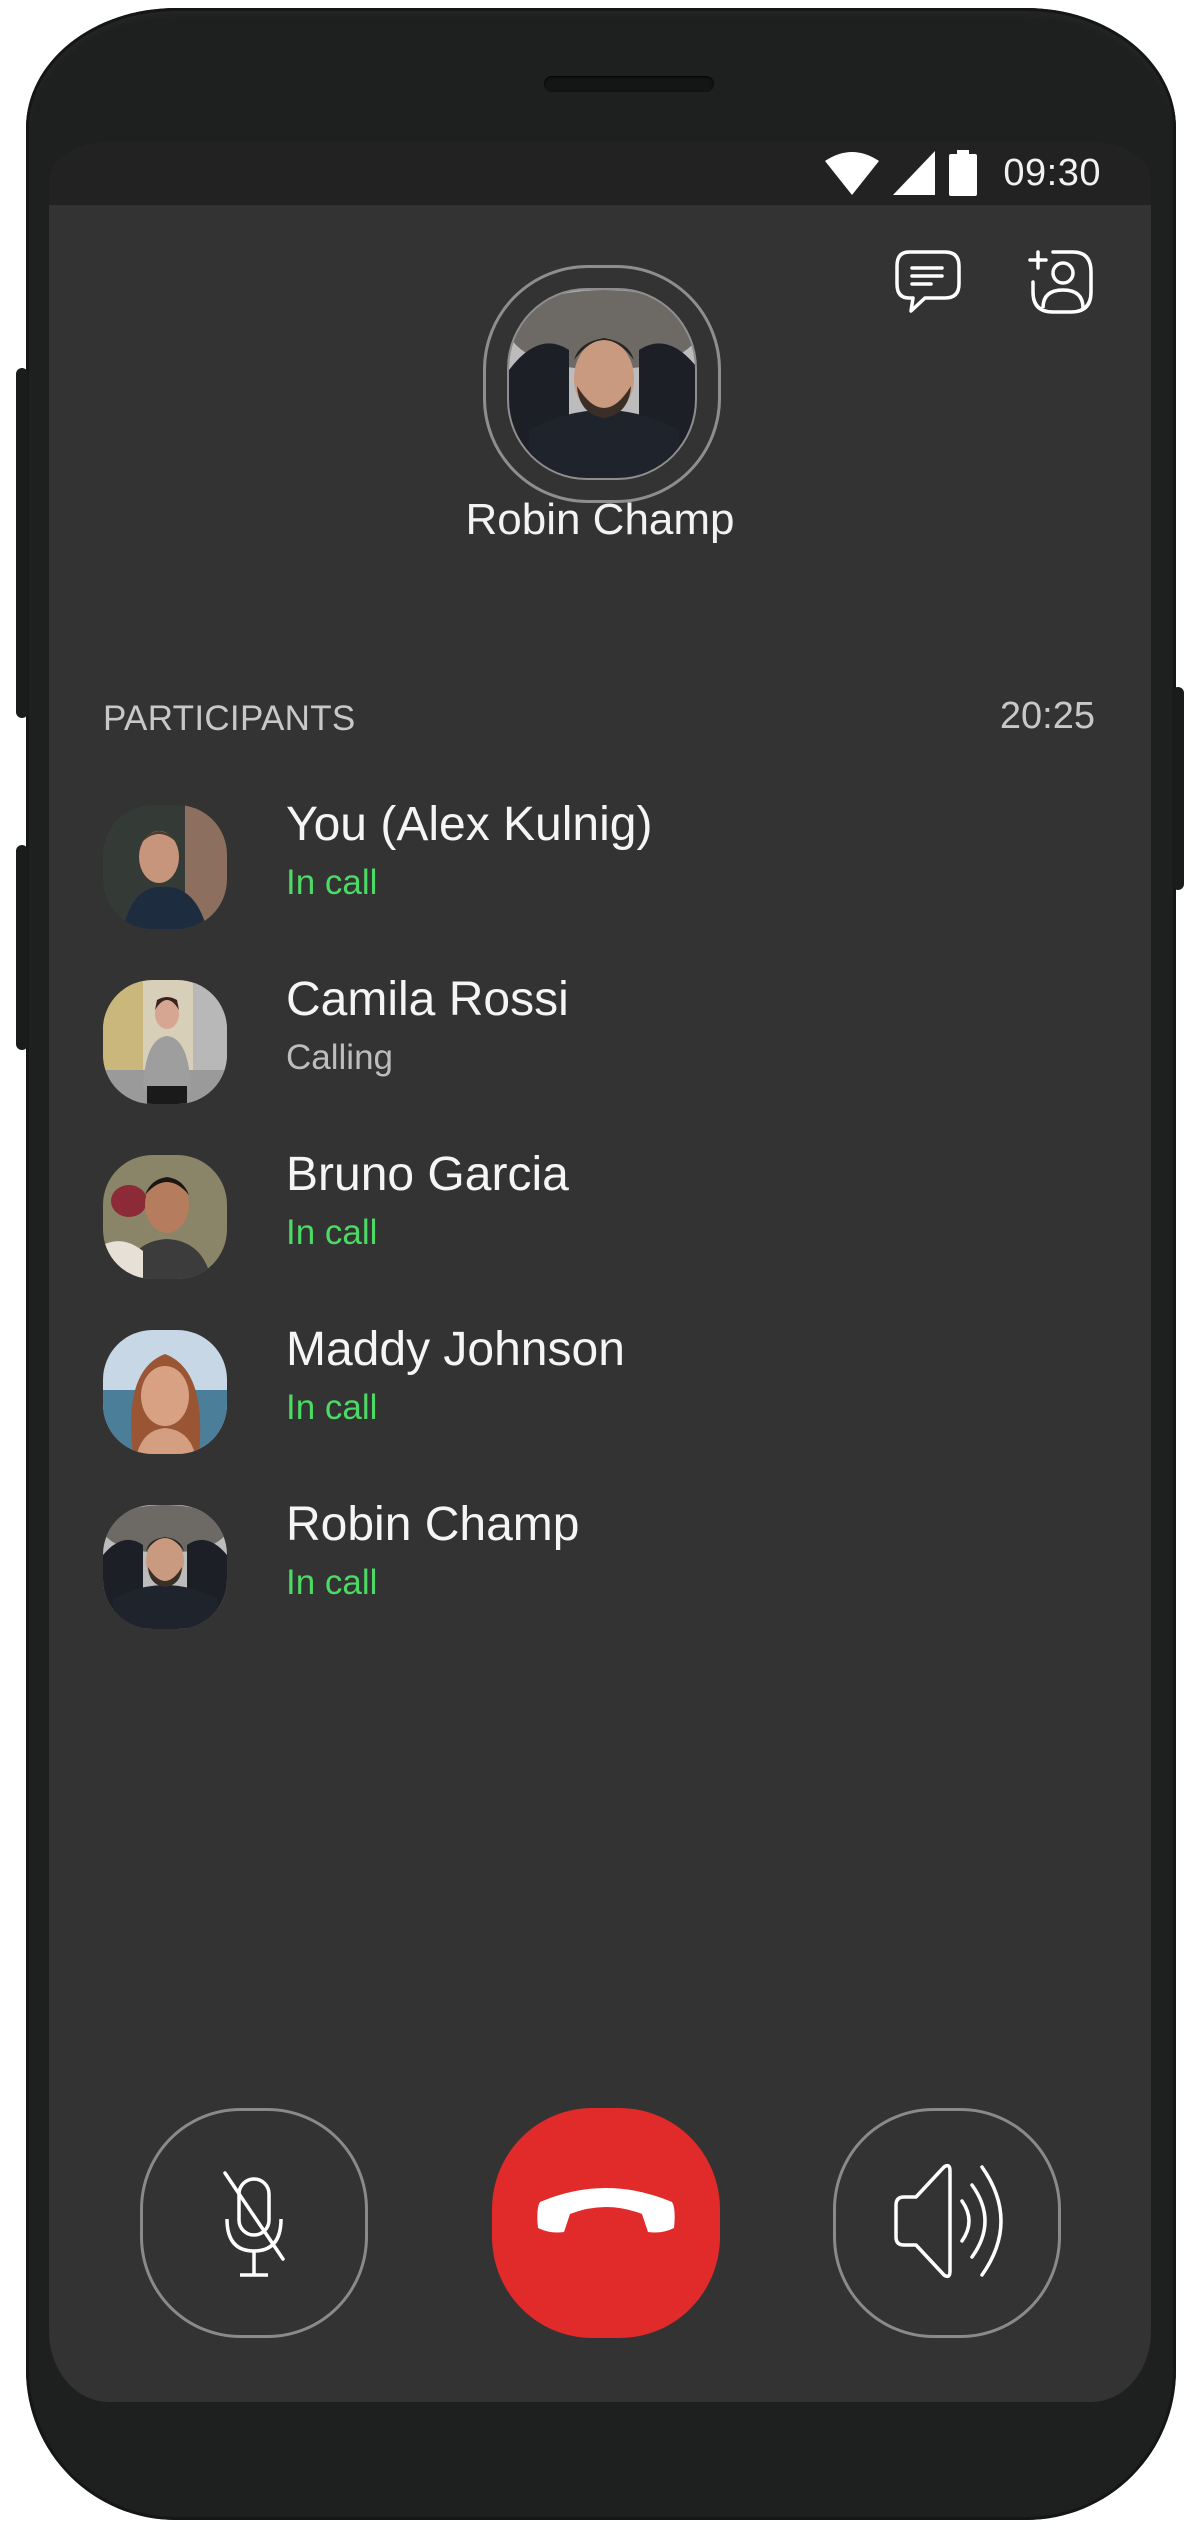 This screenshot has height=2532, width=1200. Describe the element at coordinates (914, 173) in the screenshot. I see `cellular-signal-icon` at that location.